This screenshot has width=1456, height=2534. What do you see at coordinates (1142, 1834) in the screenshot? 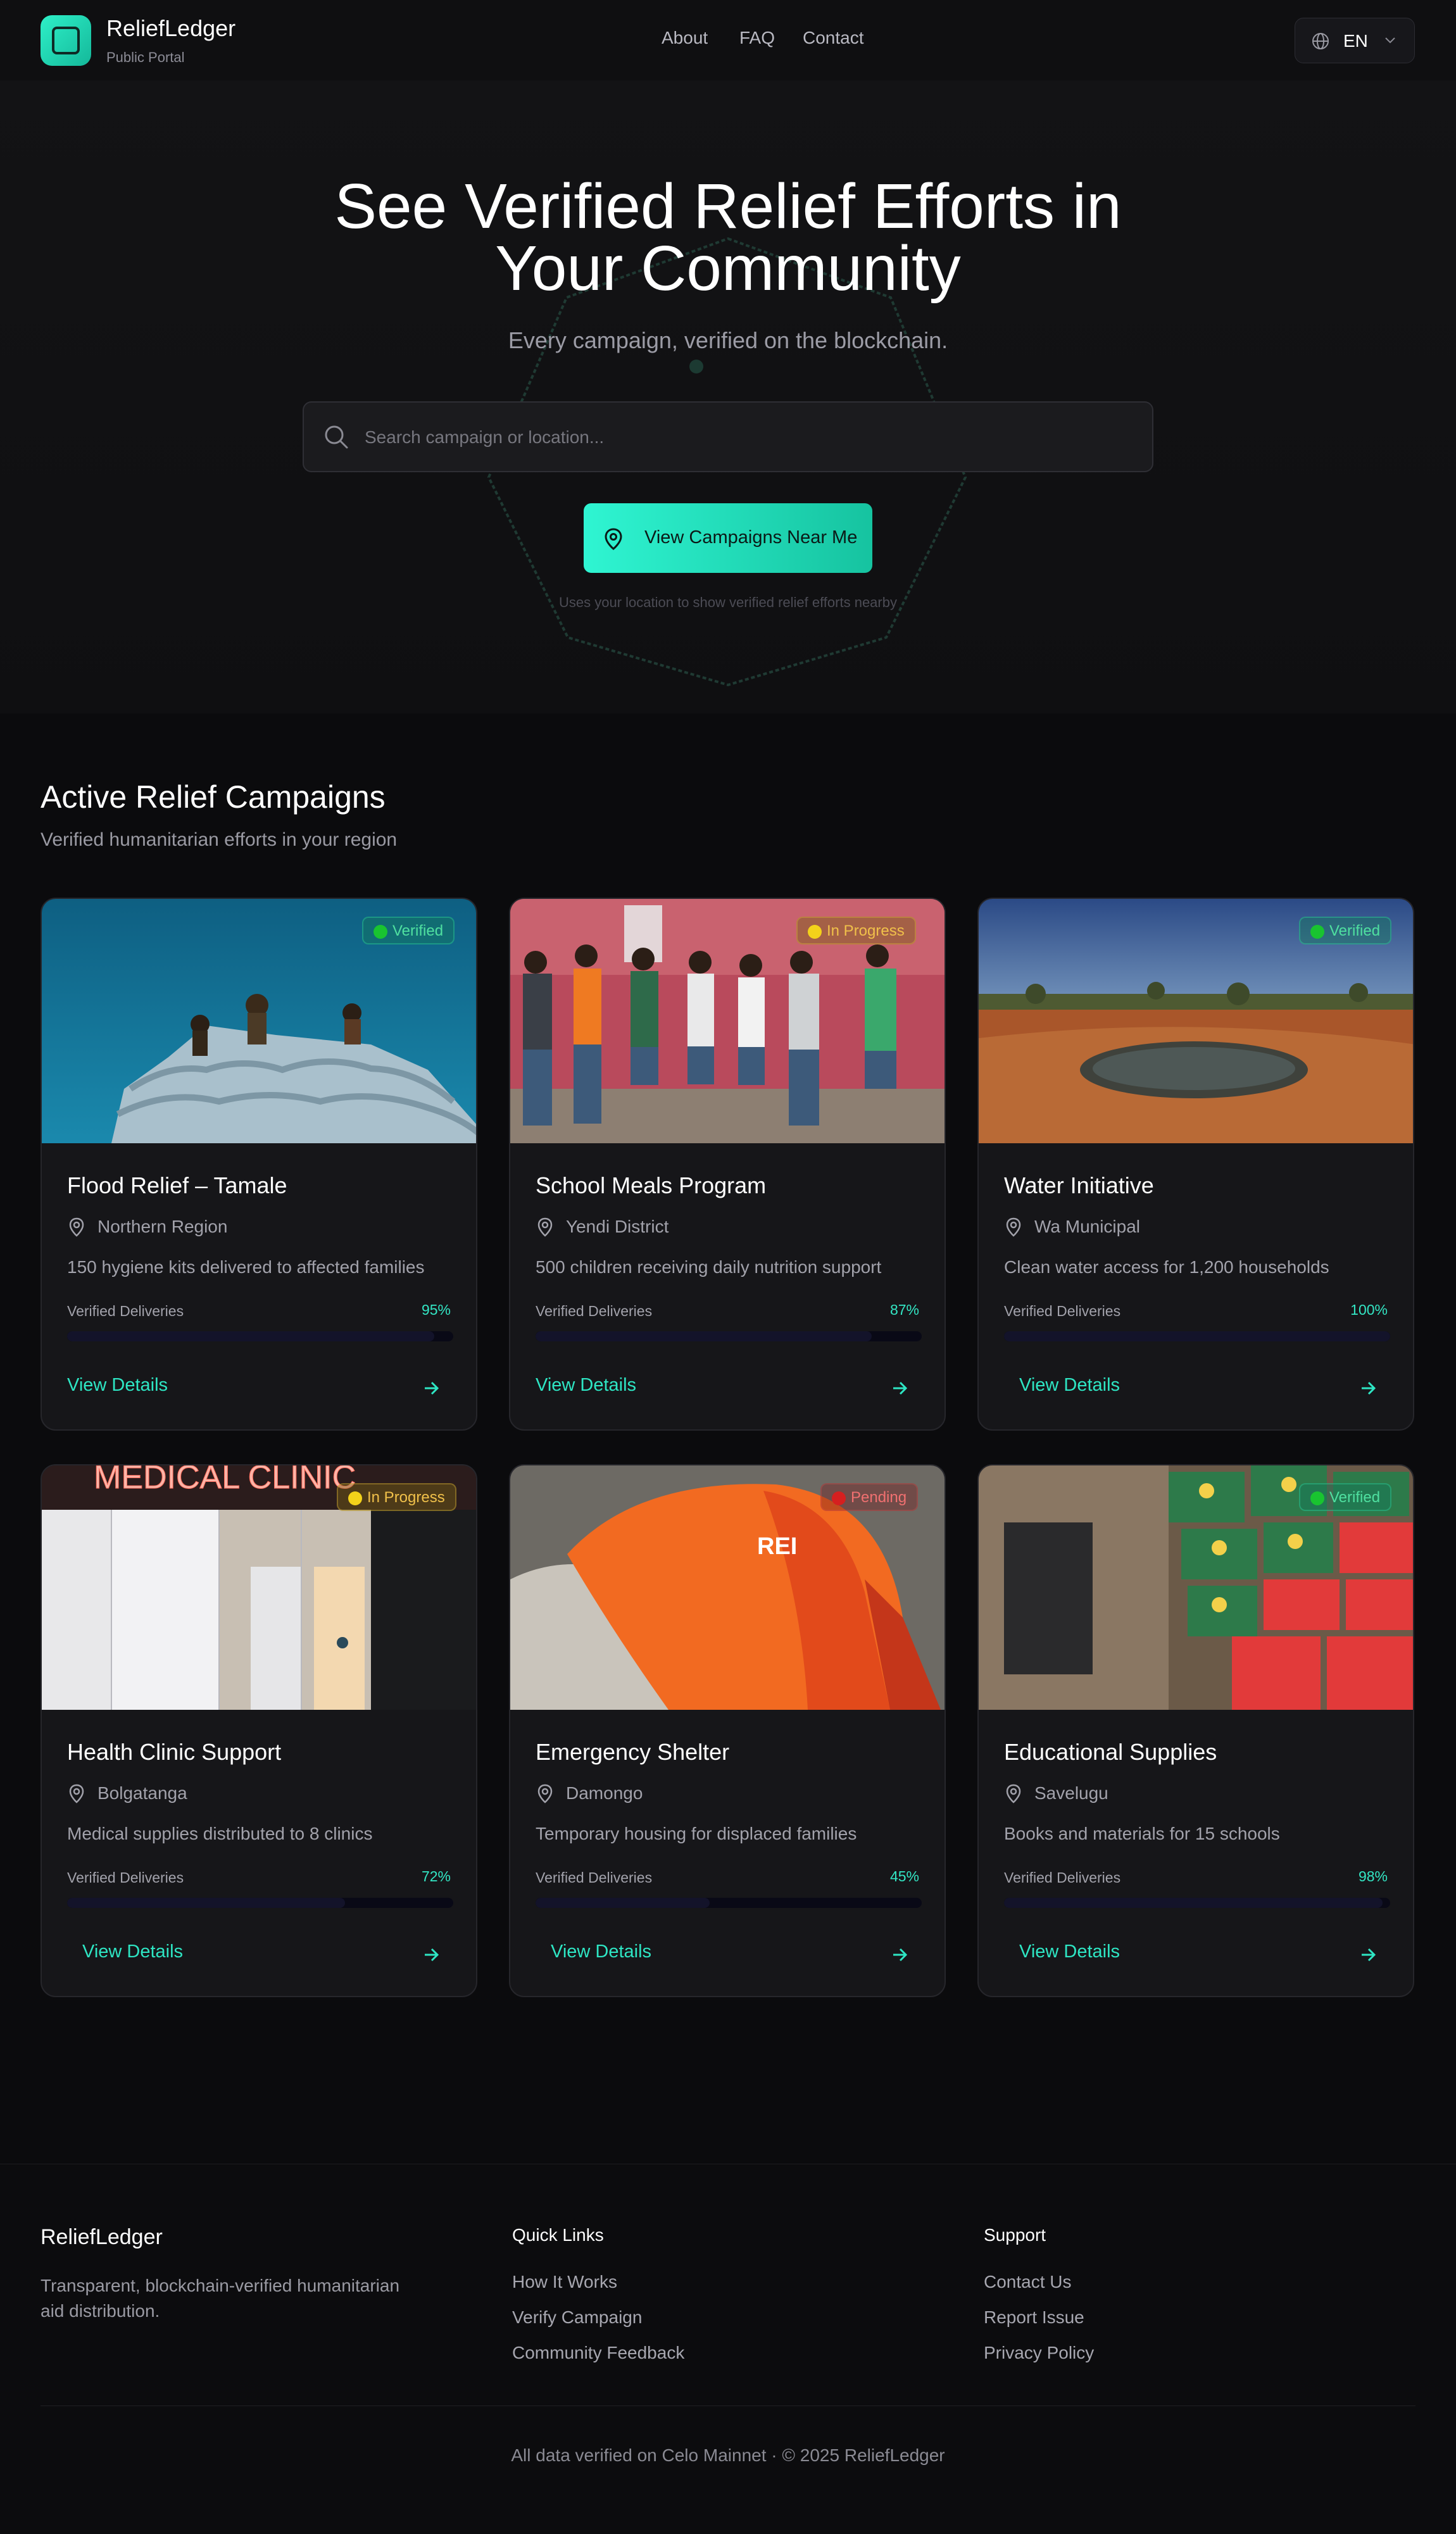
I see `campaign-description: Books and materials for 15 schools` at bounding box center [1142, 1834].